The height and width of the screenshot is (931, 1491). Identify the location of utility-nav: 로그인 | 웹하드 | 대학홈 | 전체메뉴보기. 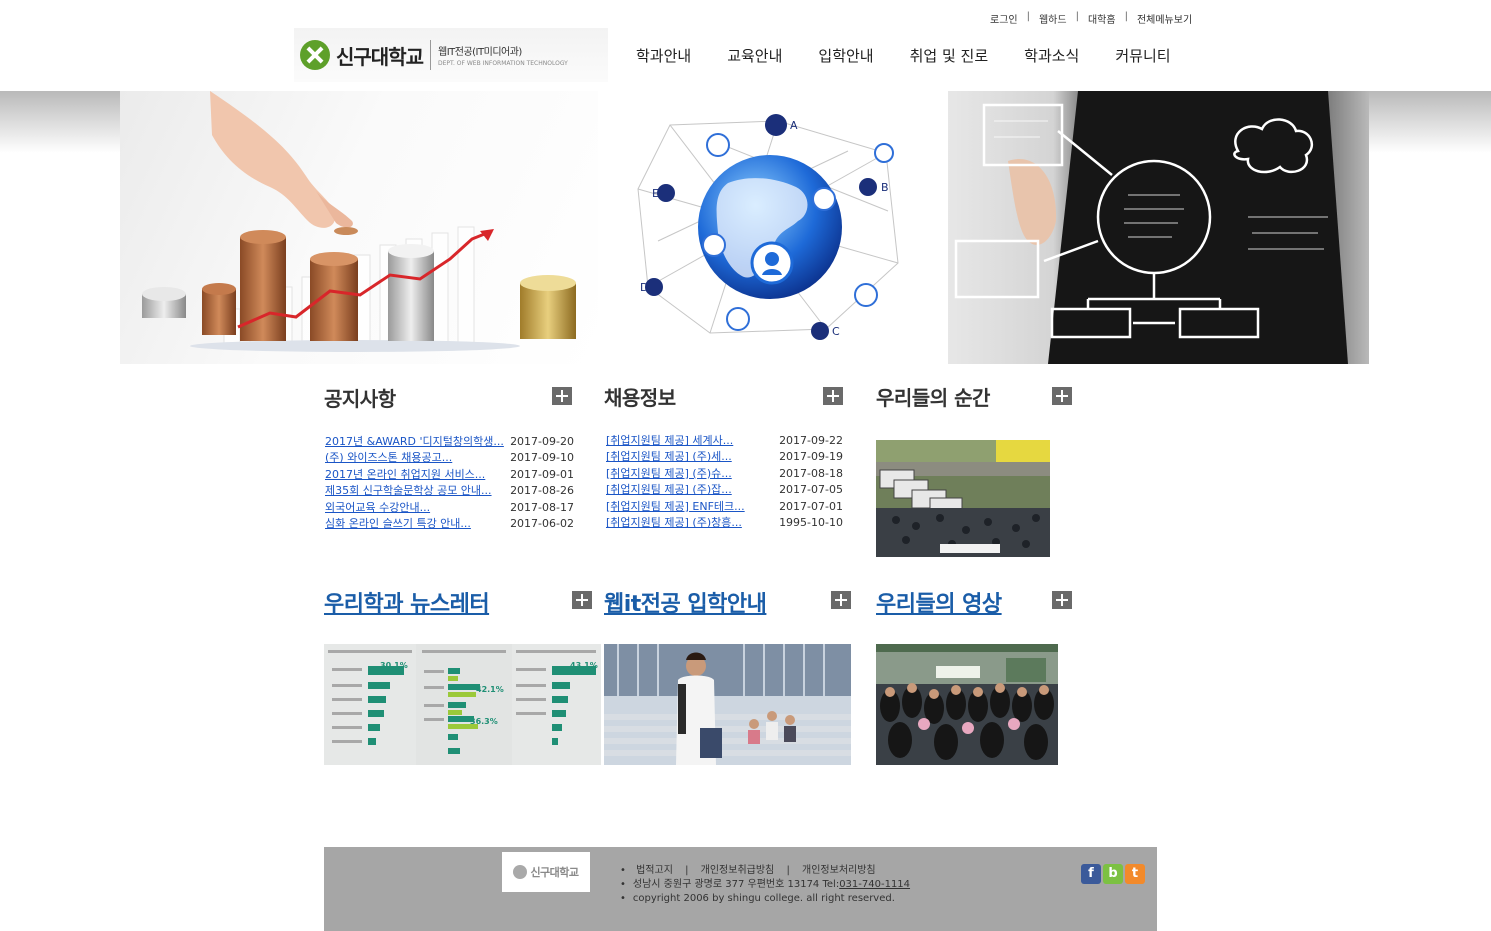
(1091, 18).